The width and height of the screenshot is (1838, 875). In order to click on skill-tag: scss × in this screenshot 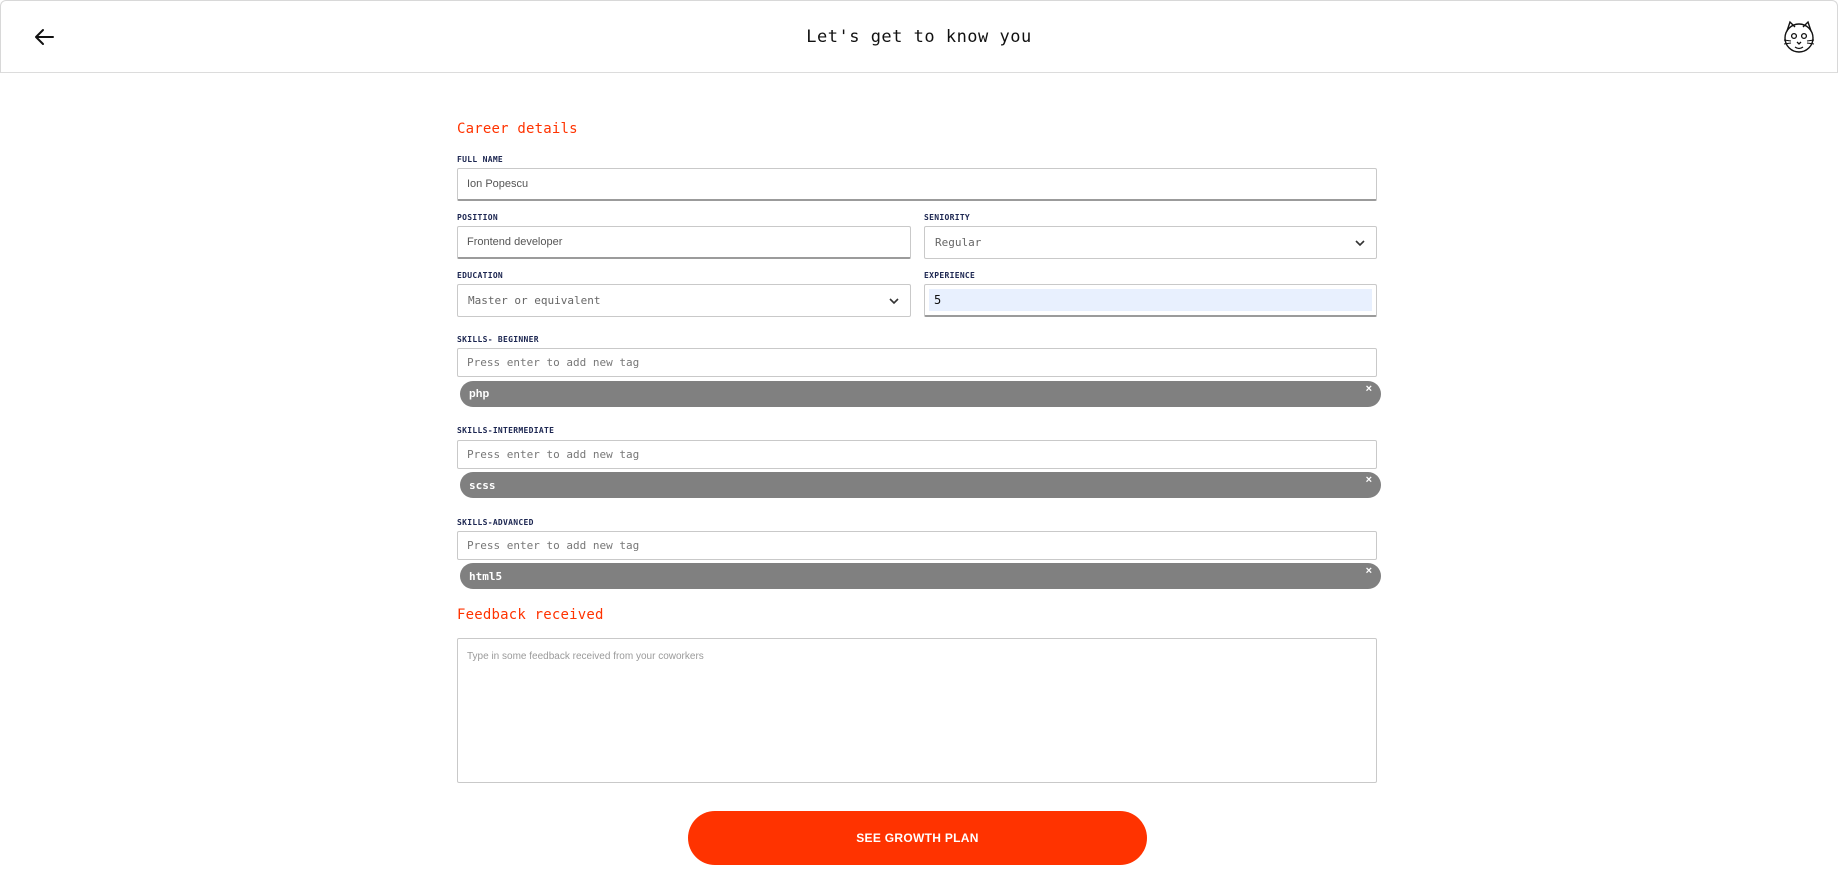, I will do `click(920, 485)`.